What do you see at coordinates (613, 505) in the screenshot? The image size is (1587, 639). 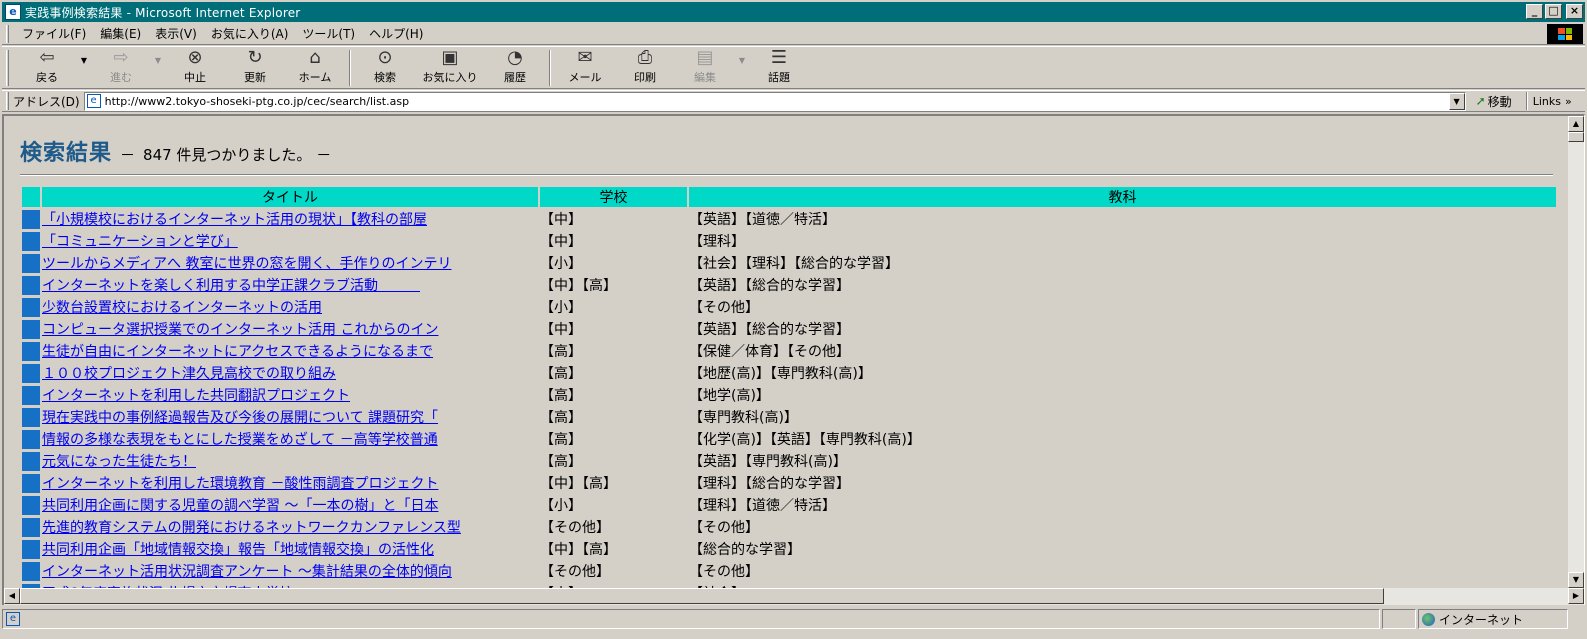 I see `school-cell: 【小】` at bounding box center [613, 505].